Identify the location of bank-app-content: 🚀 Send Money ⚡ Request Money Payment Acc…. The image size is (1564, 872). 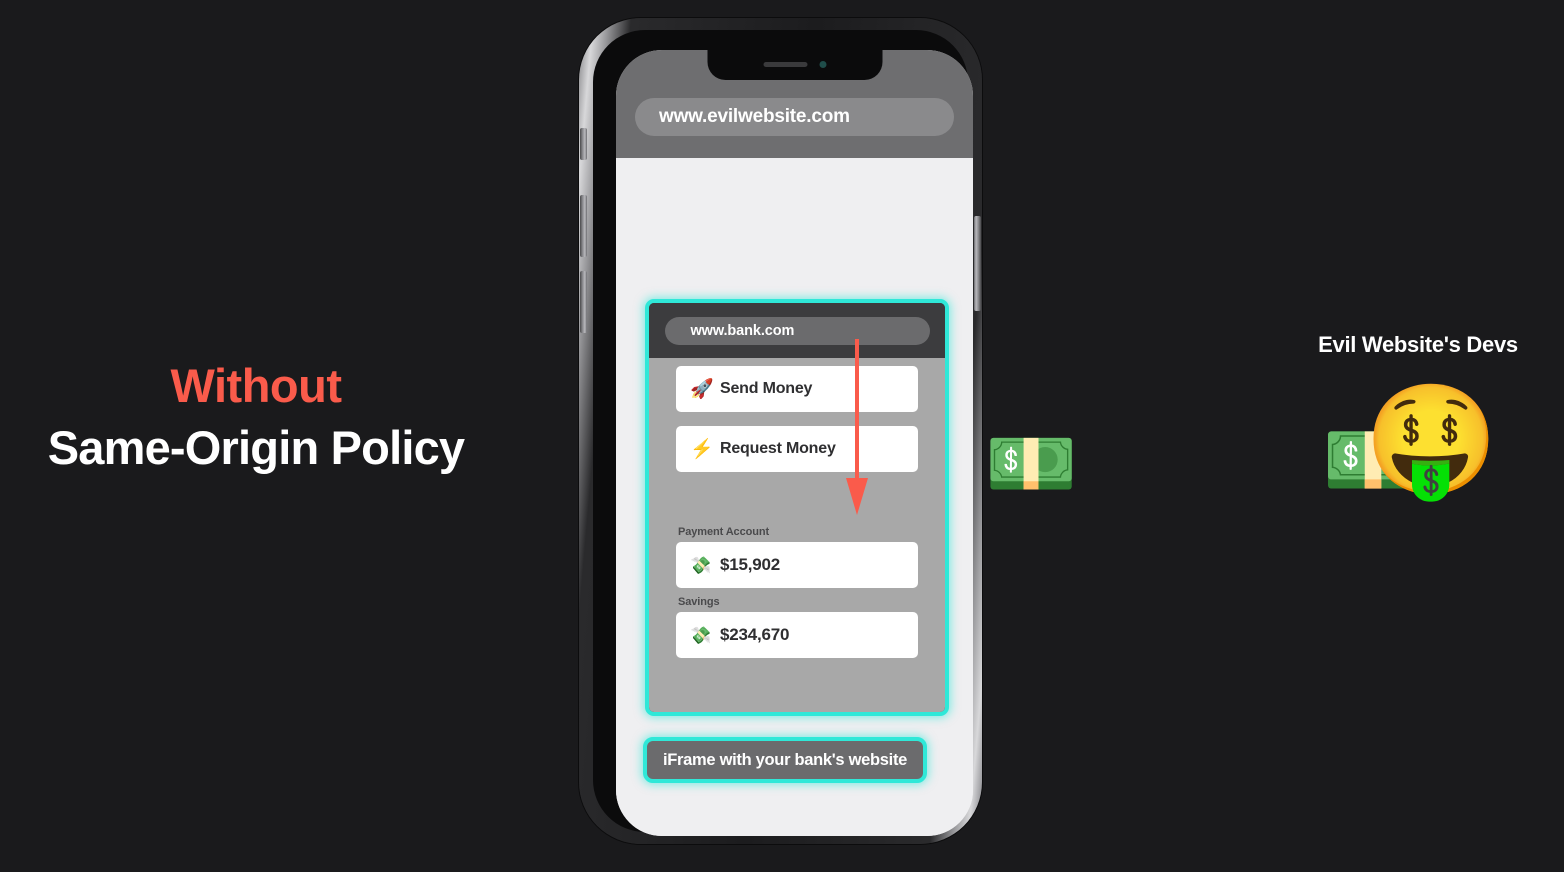
(797, 535).